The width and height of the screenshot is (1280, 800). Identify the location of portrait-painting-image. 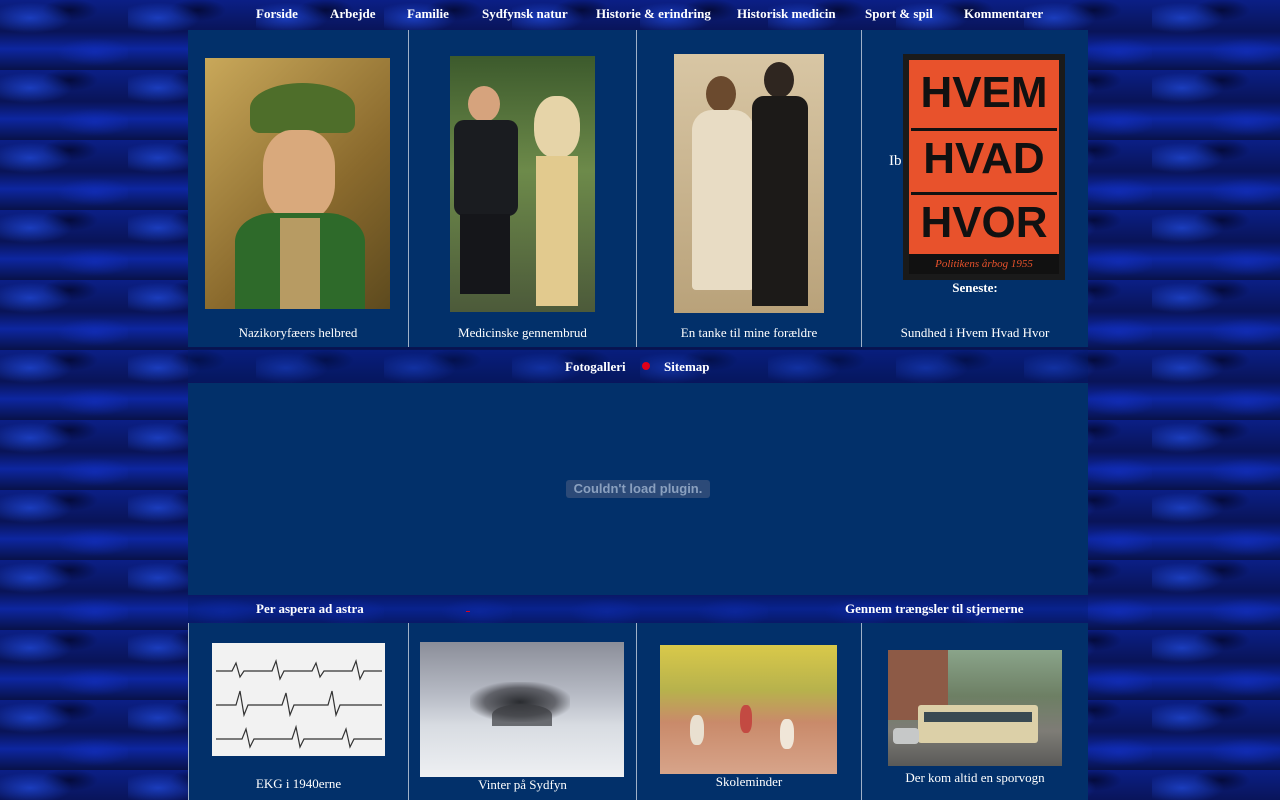
(297, 183).